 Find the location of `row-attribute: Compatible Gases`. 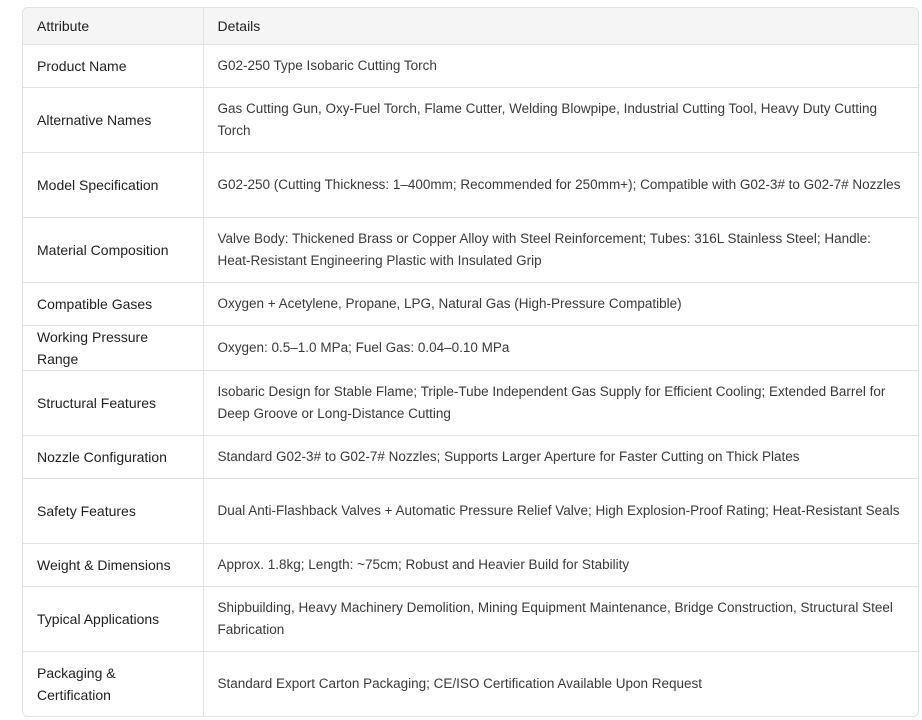

row-attribute: Compatible Gases is located at coordinates (113, 304).